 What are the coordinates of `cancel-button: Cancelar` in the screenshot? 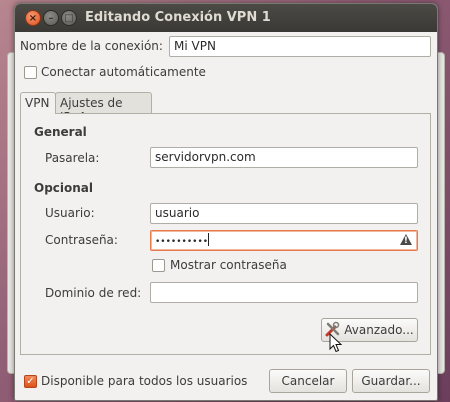 It's located at (308, 381).